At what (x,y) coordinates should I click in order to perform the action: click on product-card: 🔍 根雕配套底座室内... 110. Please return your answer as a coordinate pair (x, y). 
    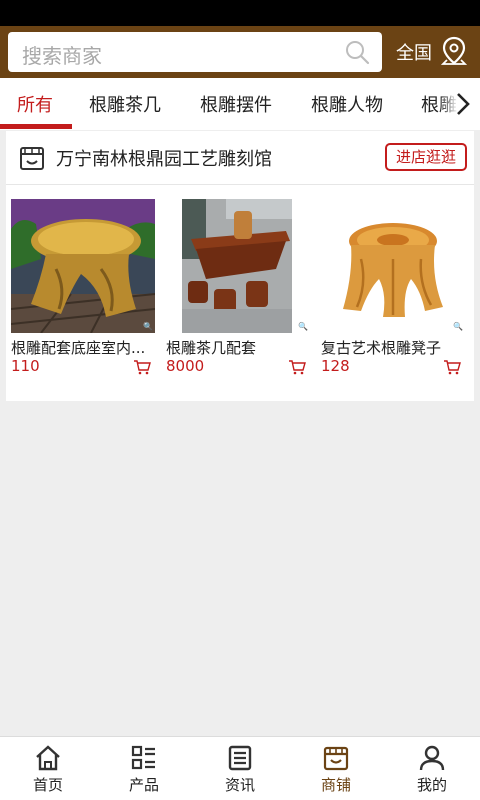
    Looking at the image, I should click on (83, 291).